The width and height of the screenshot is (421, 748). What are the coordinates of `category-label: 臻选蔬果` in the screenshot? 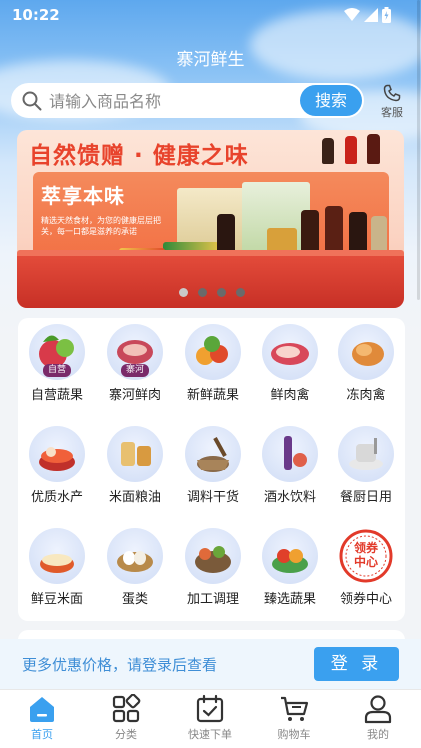 It's located at (289, 599).